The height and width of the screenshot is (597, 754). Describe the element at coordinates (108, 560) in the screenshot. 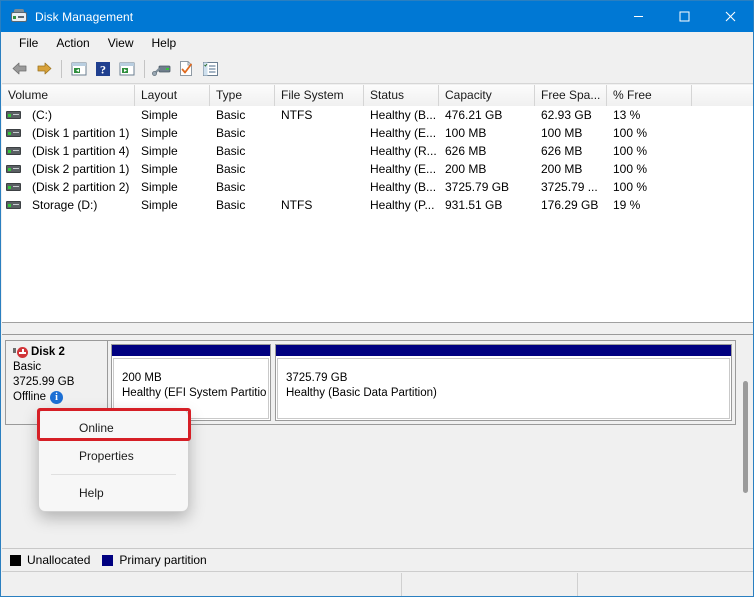

I see `legend-swatch-primary-partition` at that location.